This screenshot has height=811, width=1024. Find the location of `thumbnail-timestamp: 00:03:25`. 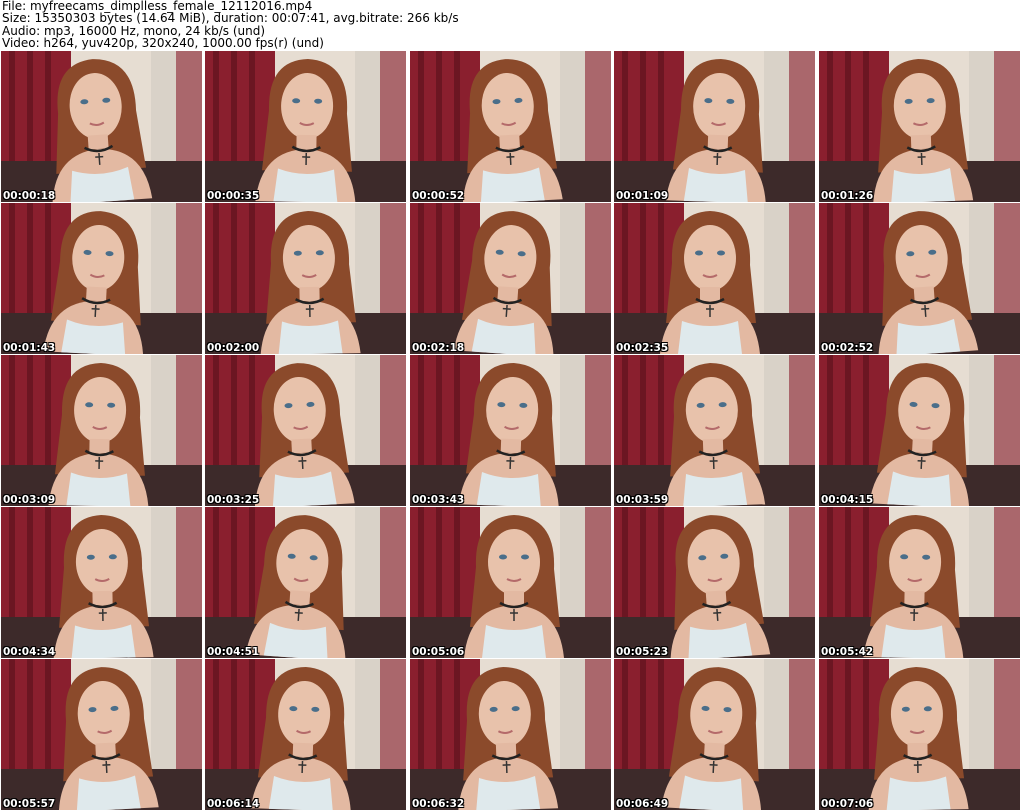

thumbnail-timestamp: 00:03:25 is located at coordinates (233, 500).